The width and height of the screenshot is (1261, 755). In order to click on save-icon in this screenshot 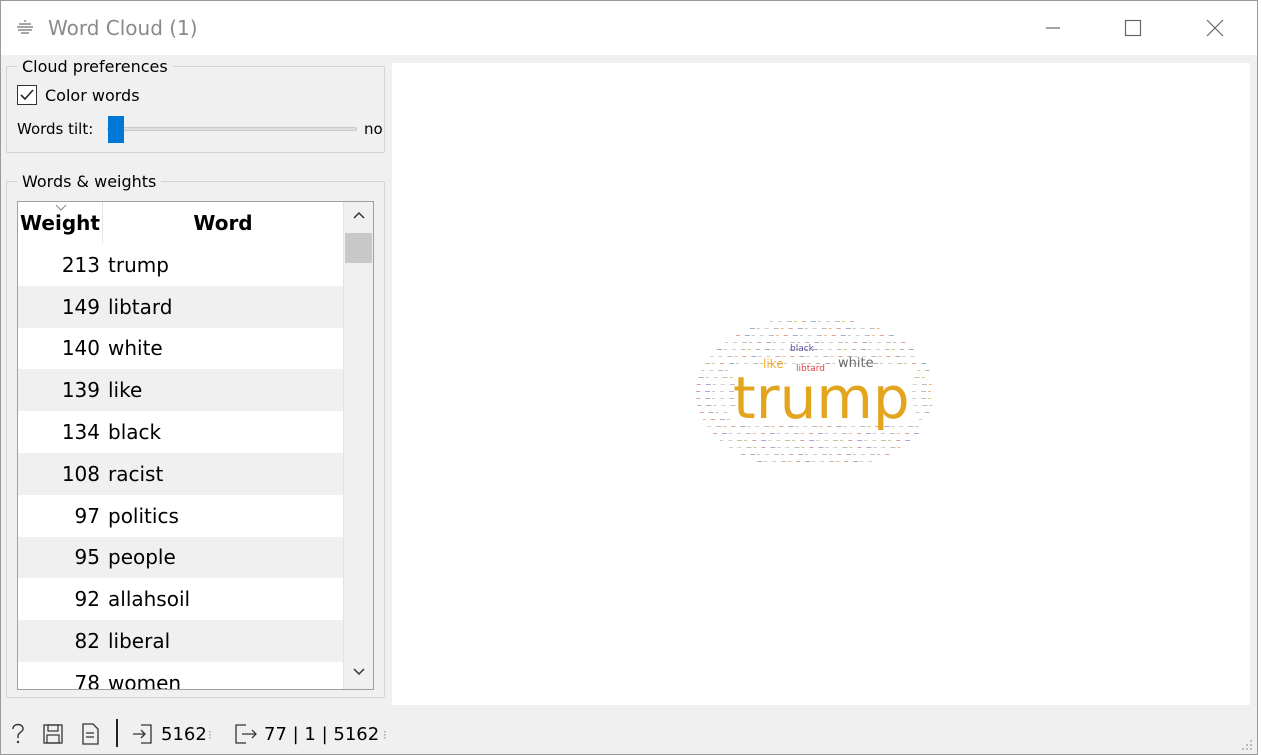, I will do `click(53, 734)`.